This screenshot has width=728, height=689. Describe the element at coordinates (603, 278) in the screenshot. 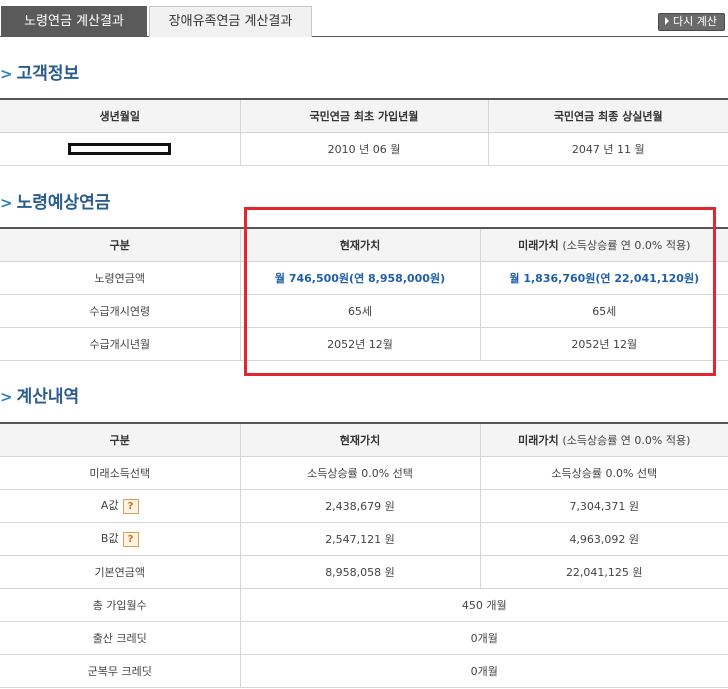

I see `pension-amount-future: 월 1,836,760원(연 22,041,120원)` at that location.